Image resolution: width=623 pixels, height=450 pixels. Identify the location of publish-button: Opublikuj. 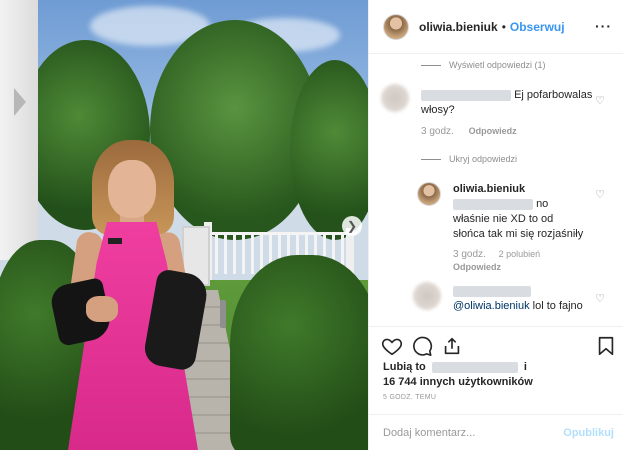
(588, 433).